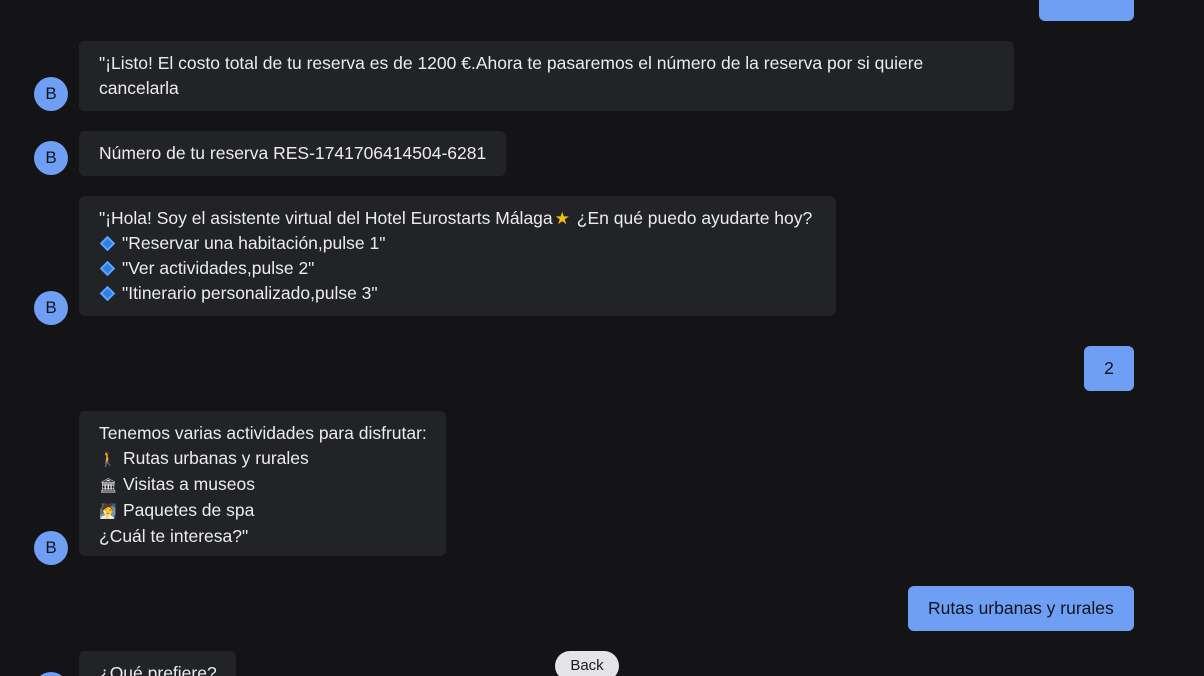 The height and width of the screenshot is (676, 1204). What do you see at coordinates (562, 218) in the screenshot?
I see `star-icon: ★` at bounding box center [562, 218].